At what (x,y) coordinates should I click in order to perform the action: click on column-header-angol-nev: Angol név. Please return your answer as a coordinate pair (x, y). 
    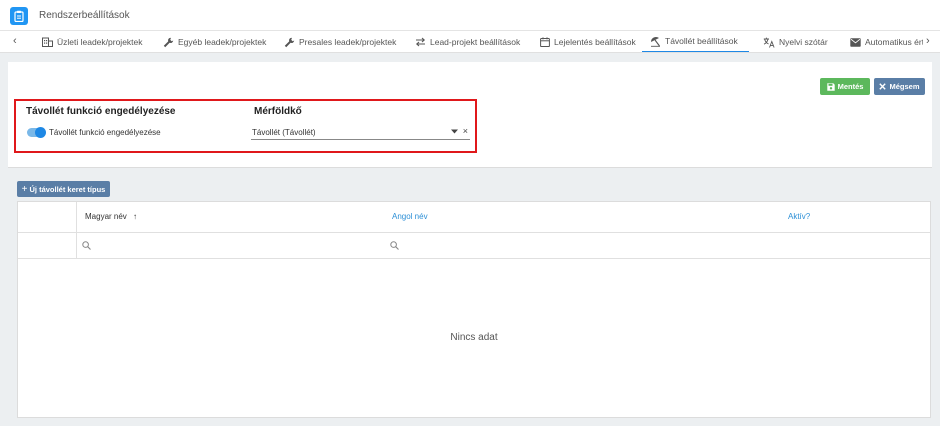
    Looking at the image, I should click on (410, 216).